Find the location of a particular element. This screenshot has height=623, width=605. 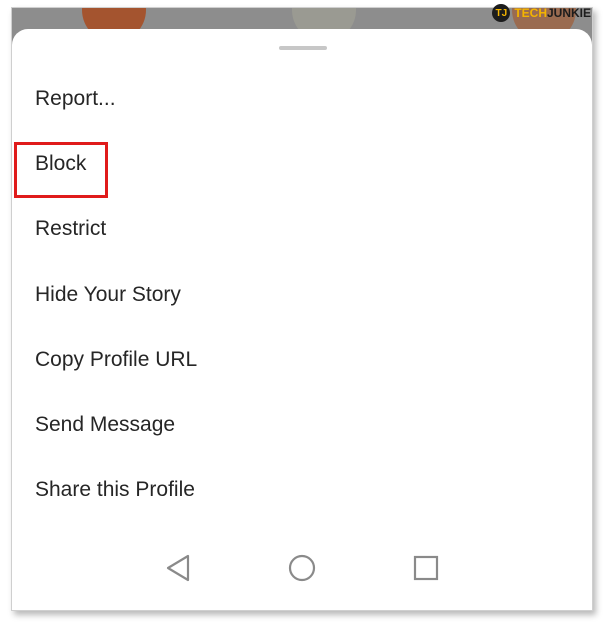

menu-item-hide-your-story: Hide Your Story is located at coordinates (302, 294).